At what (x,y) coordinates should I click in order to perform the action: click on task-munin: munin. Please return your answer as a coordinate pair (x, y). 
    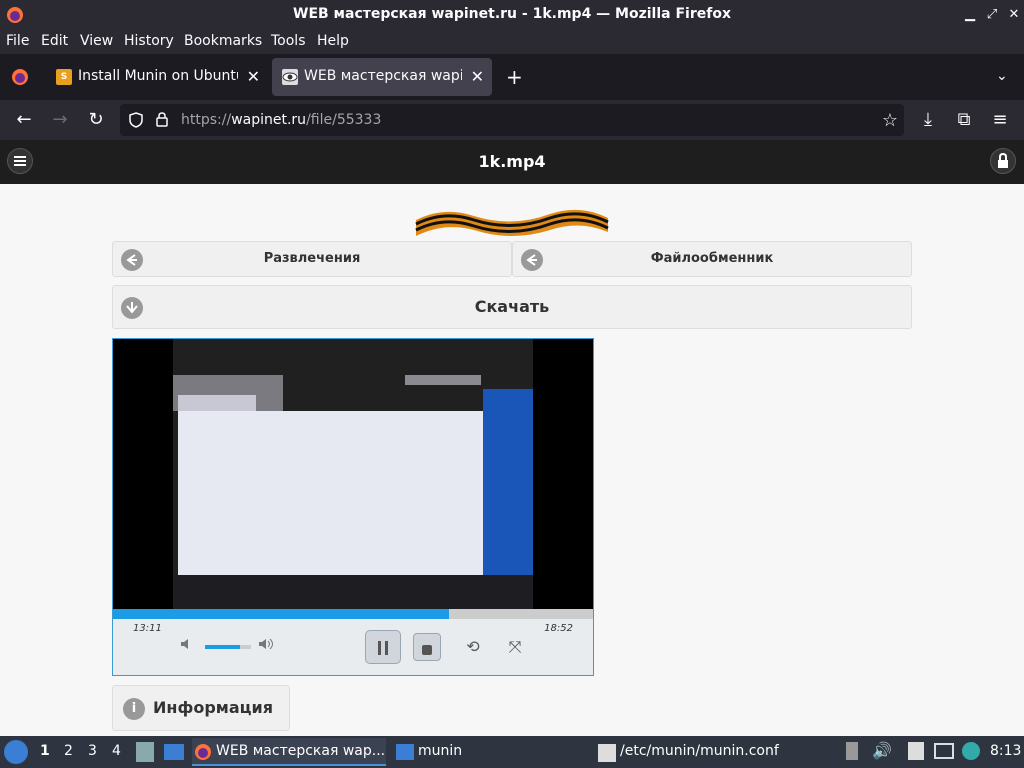
    Looking at the image, I should click on (479, 752).